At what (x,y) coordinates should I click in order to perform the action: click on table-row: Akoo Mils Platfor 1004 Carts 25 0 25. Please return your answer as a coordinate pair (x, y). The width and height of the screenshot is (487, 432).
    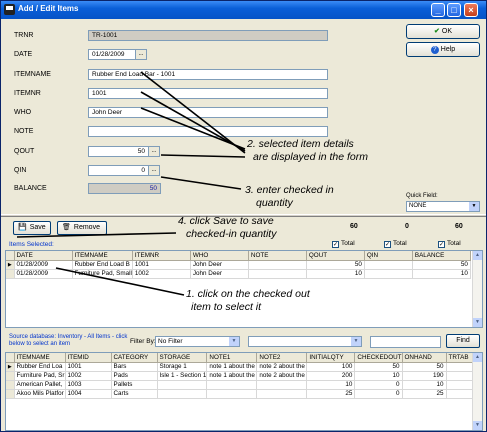
    Looking at the image, I should click on (241, 394).